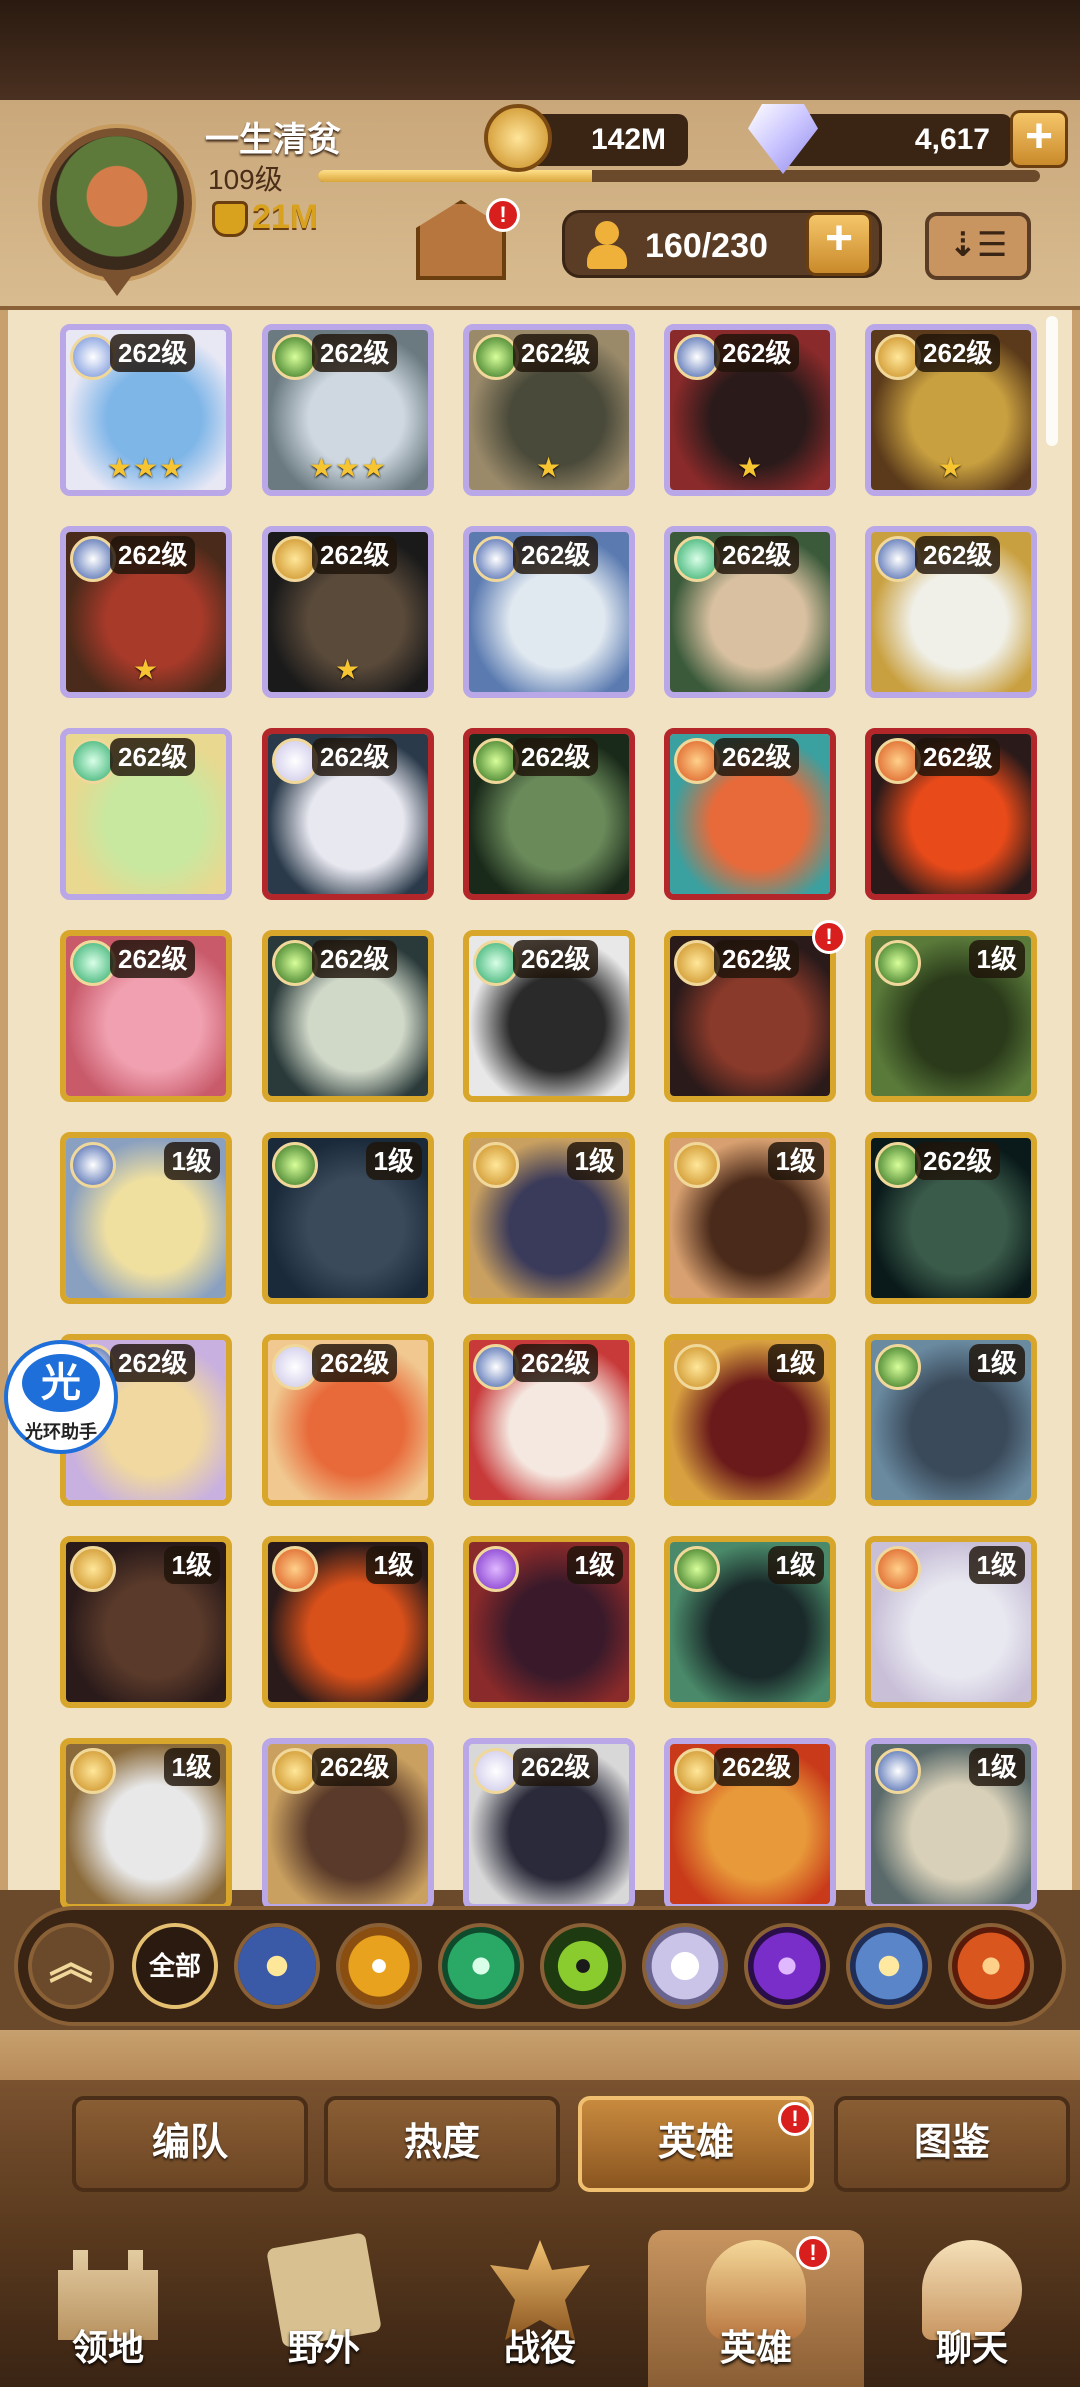 Image resolution: width=1080 pixels, height=2387 pixels. What do you see at coordinates (107, 2347) in the screenshot?
I see `nav-territory-label: 领地` at bounding box center [107, 2347].